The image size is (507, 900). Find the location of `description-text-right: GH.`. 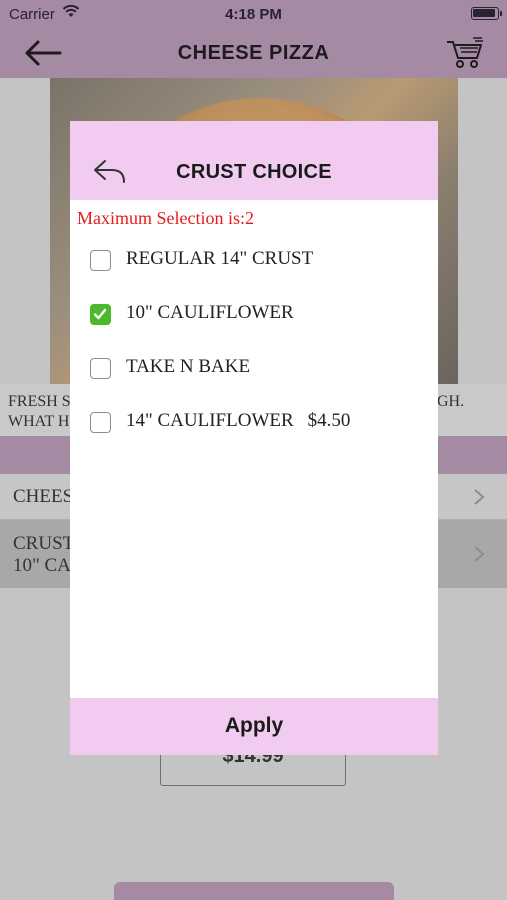

description-text-right: GH. is located at coordinates (451, 401).